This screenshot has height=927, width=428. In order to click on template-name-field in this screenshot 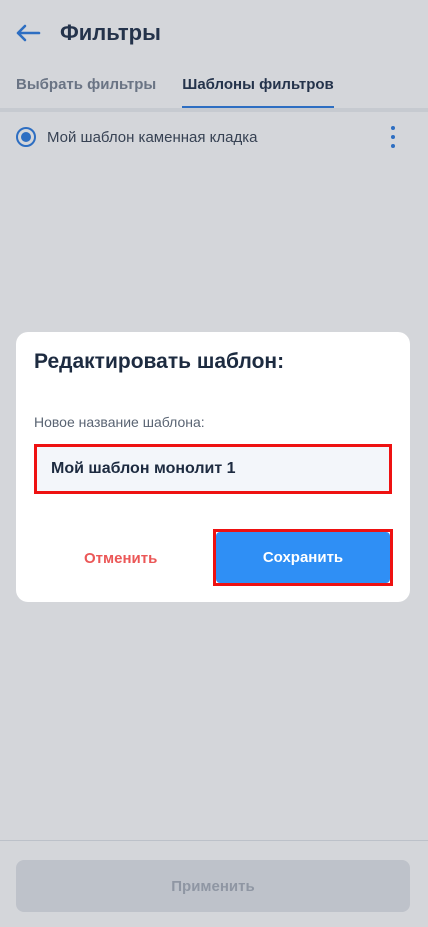, I will do `click(213, 469)`.